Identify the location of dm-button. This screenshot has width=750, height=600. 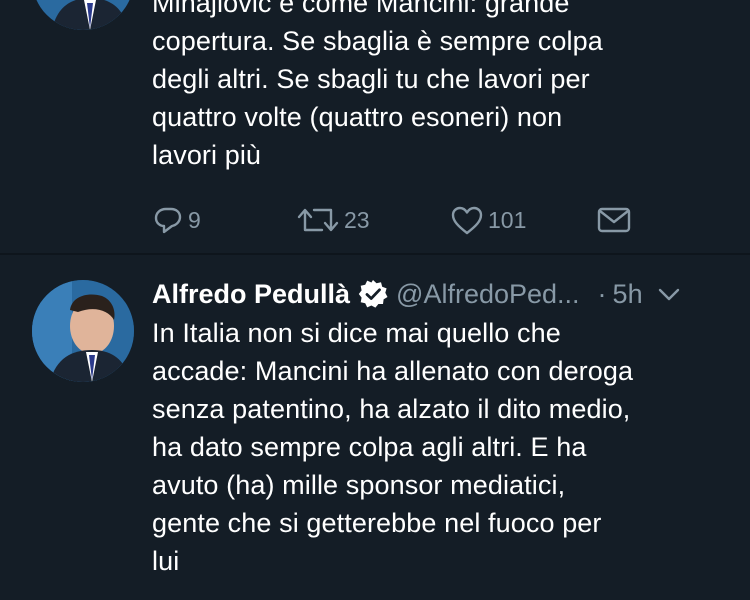
(614, 220).